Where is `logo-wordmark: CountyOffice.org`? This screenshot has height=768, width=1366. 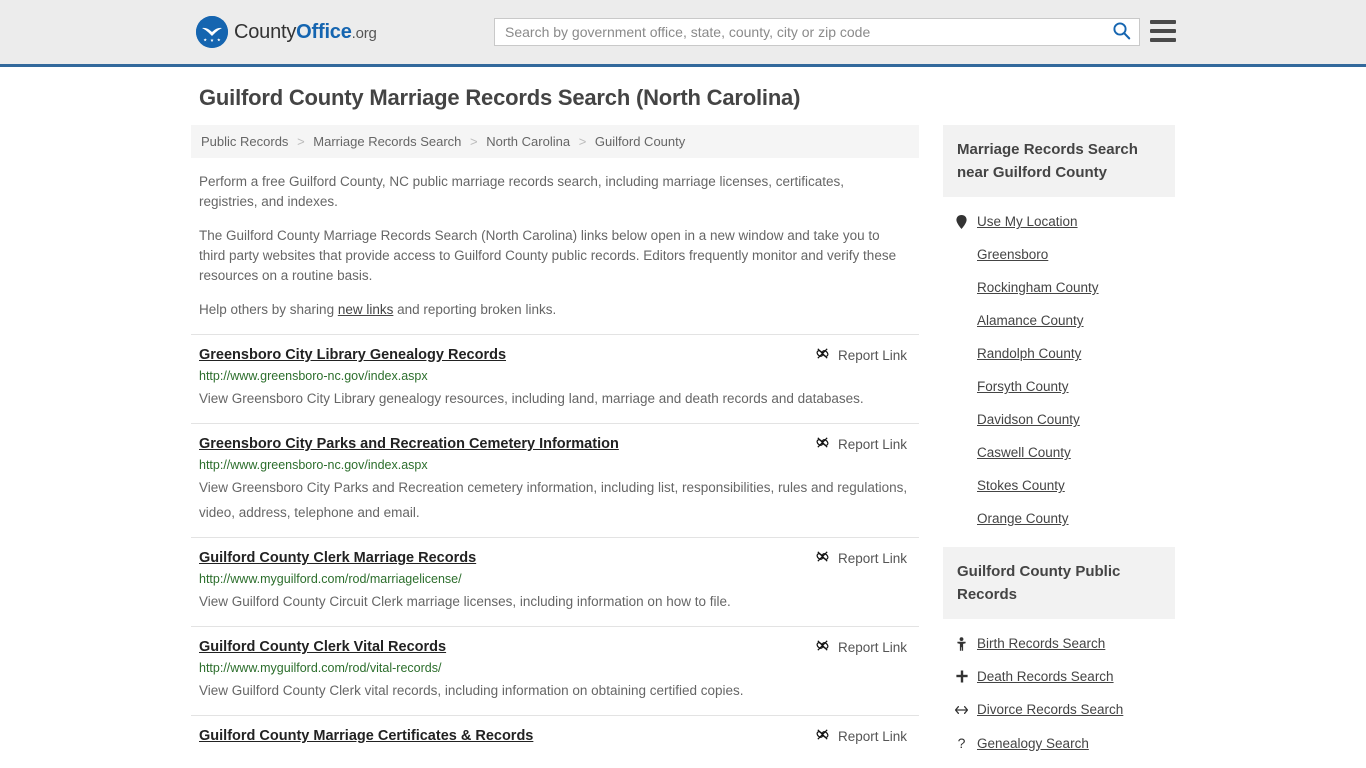 logo-wordmark: CountyOffice.org is located at coordinates (305, 32).